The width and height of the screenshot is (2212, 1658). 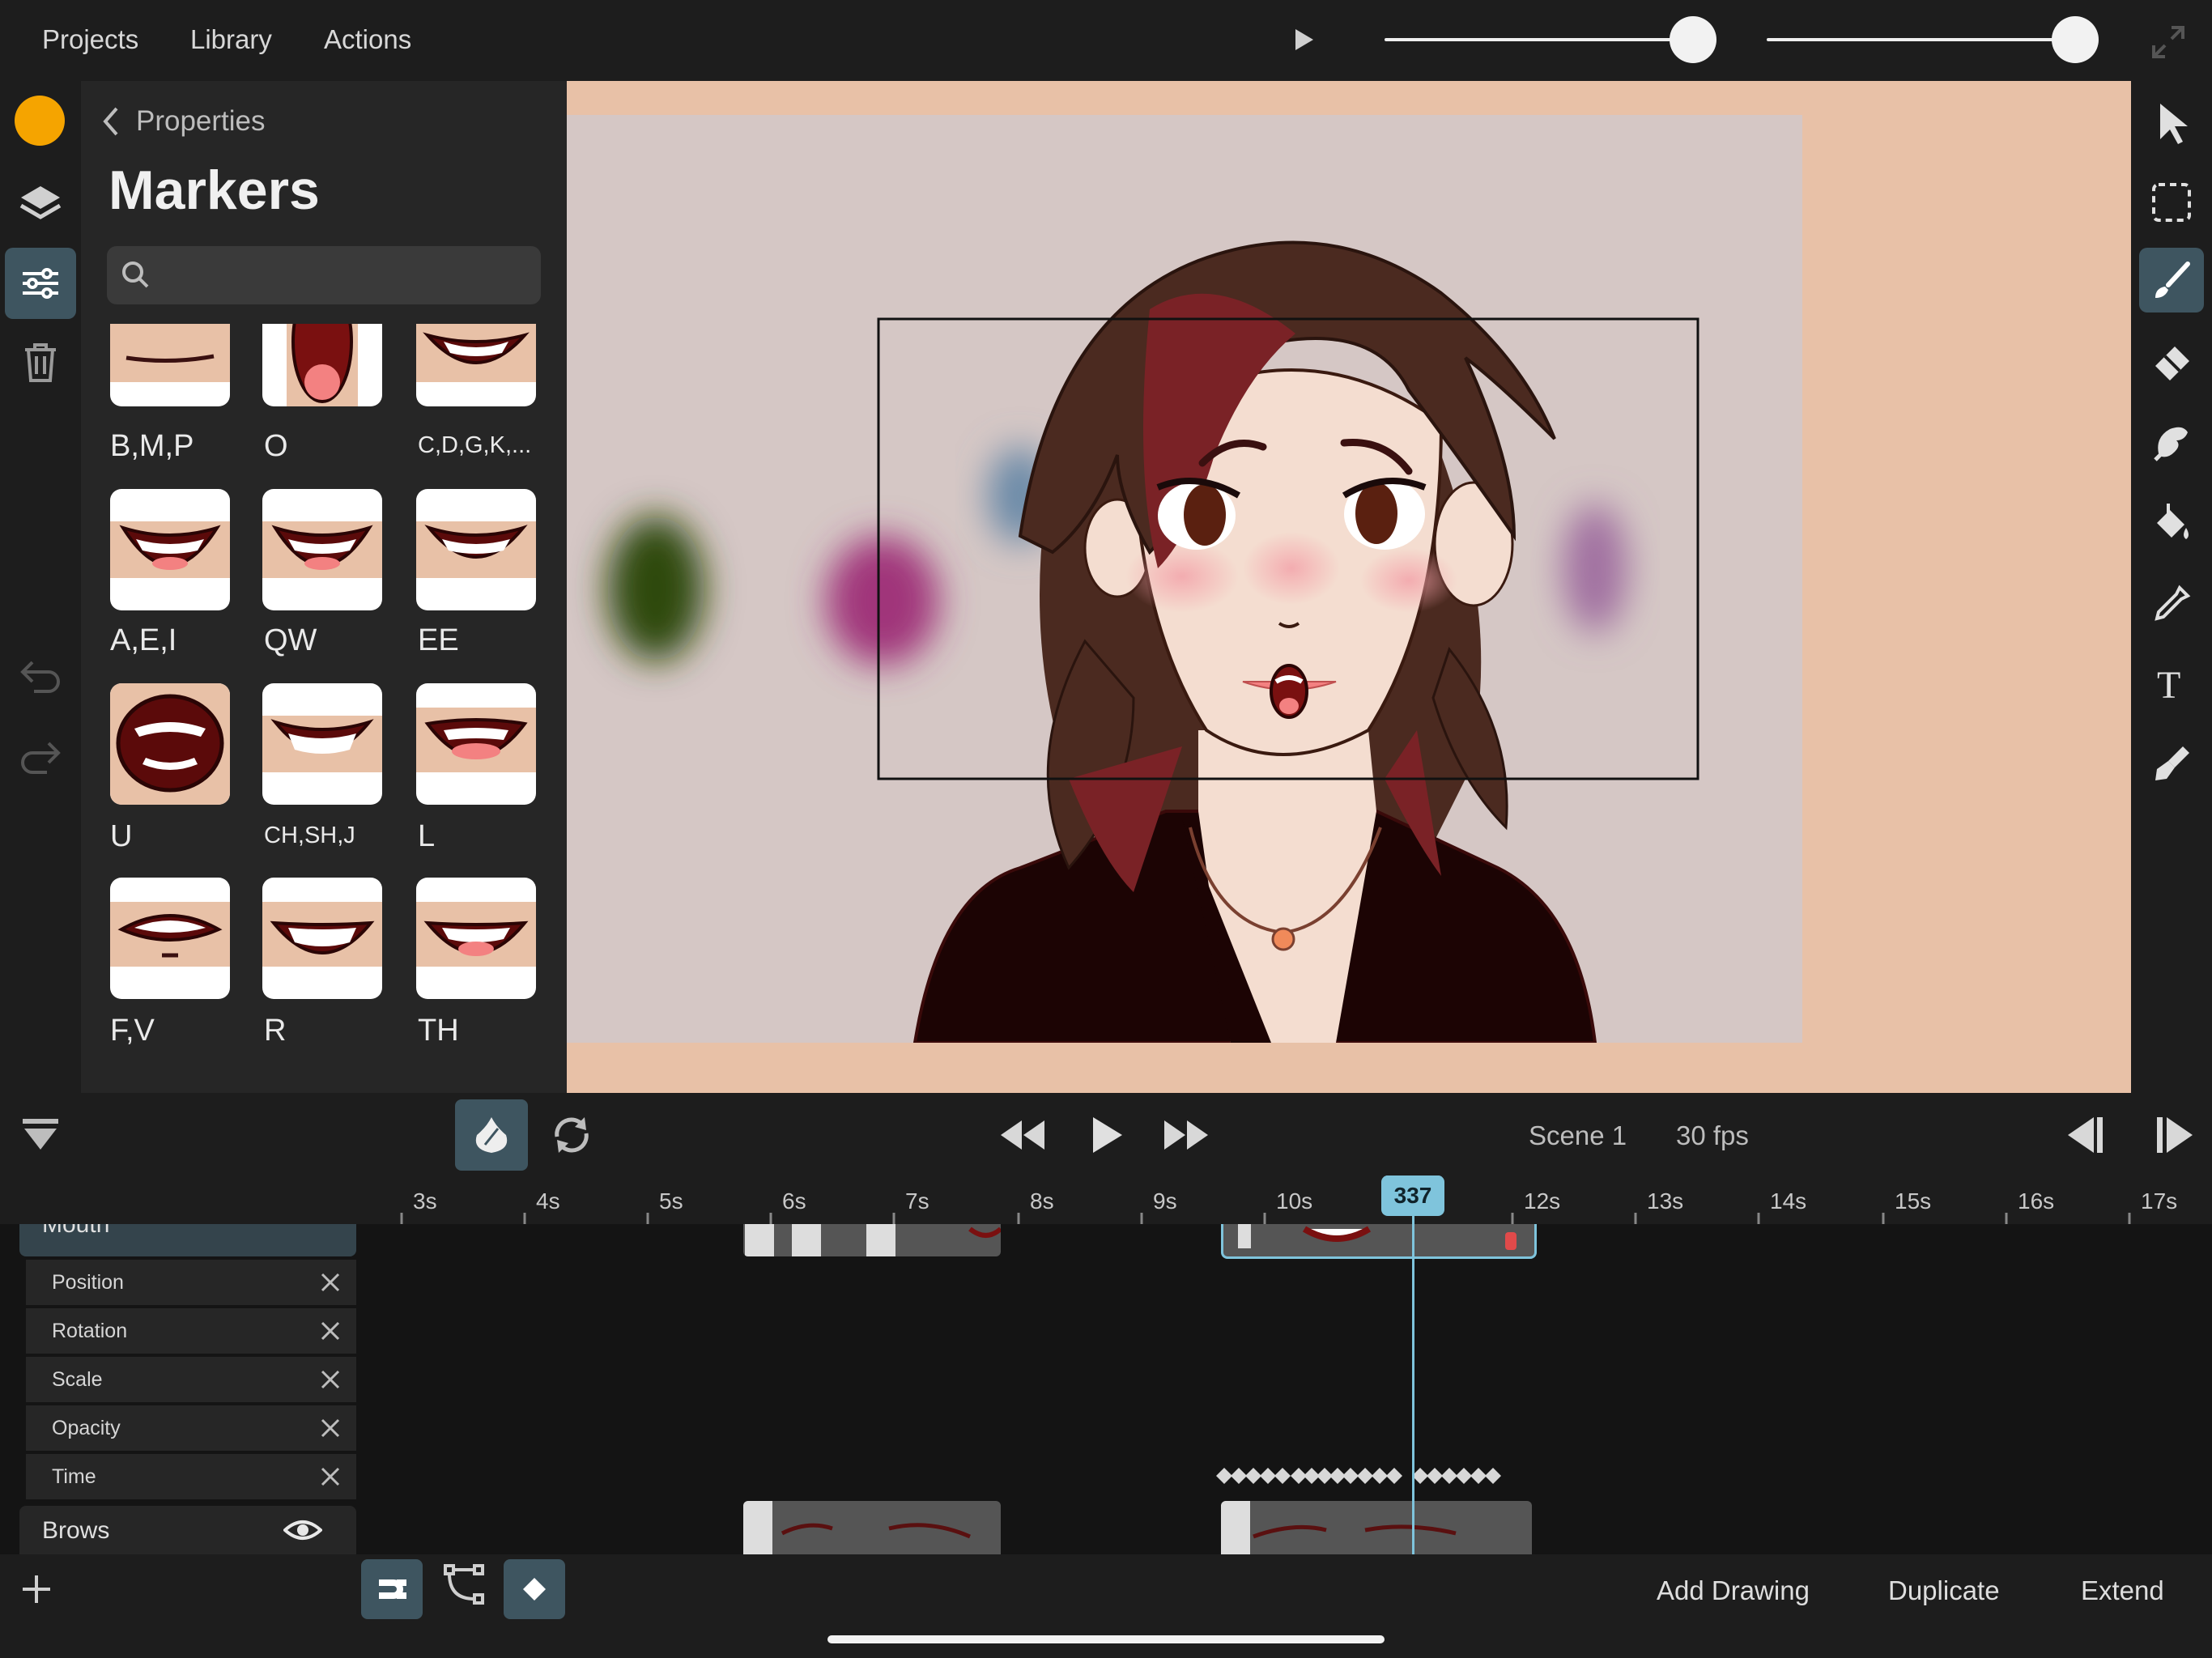 I want to click on marker-thumb-r, so click(x=322, y=938).